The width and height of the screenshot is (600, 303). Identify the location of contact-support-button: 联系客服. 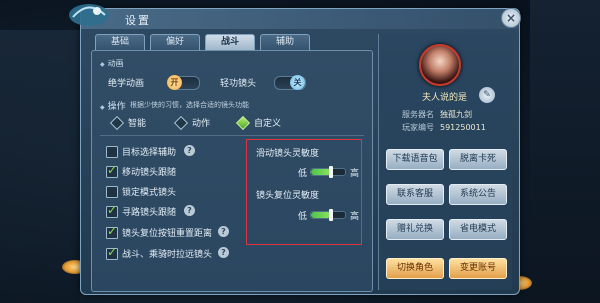
(415, 194).